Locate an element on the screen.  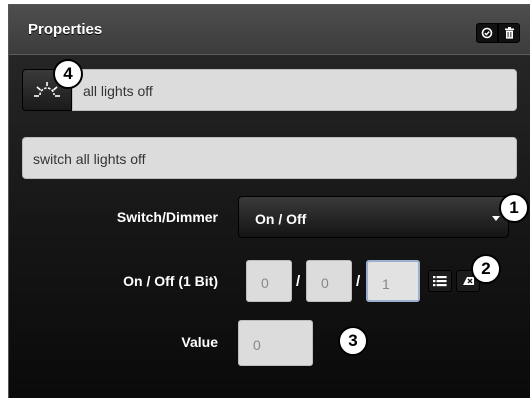
callout-badge: 3 is located at coordinates (353, 341).